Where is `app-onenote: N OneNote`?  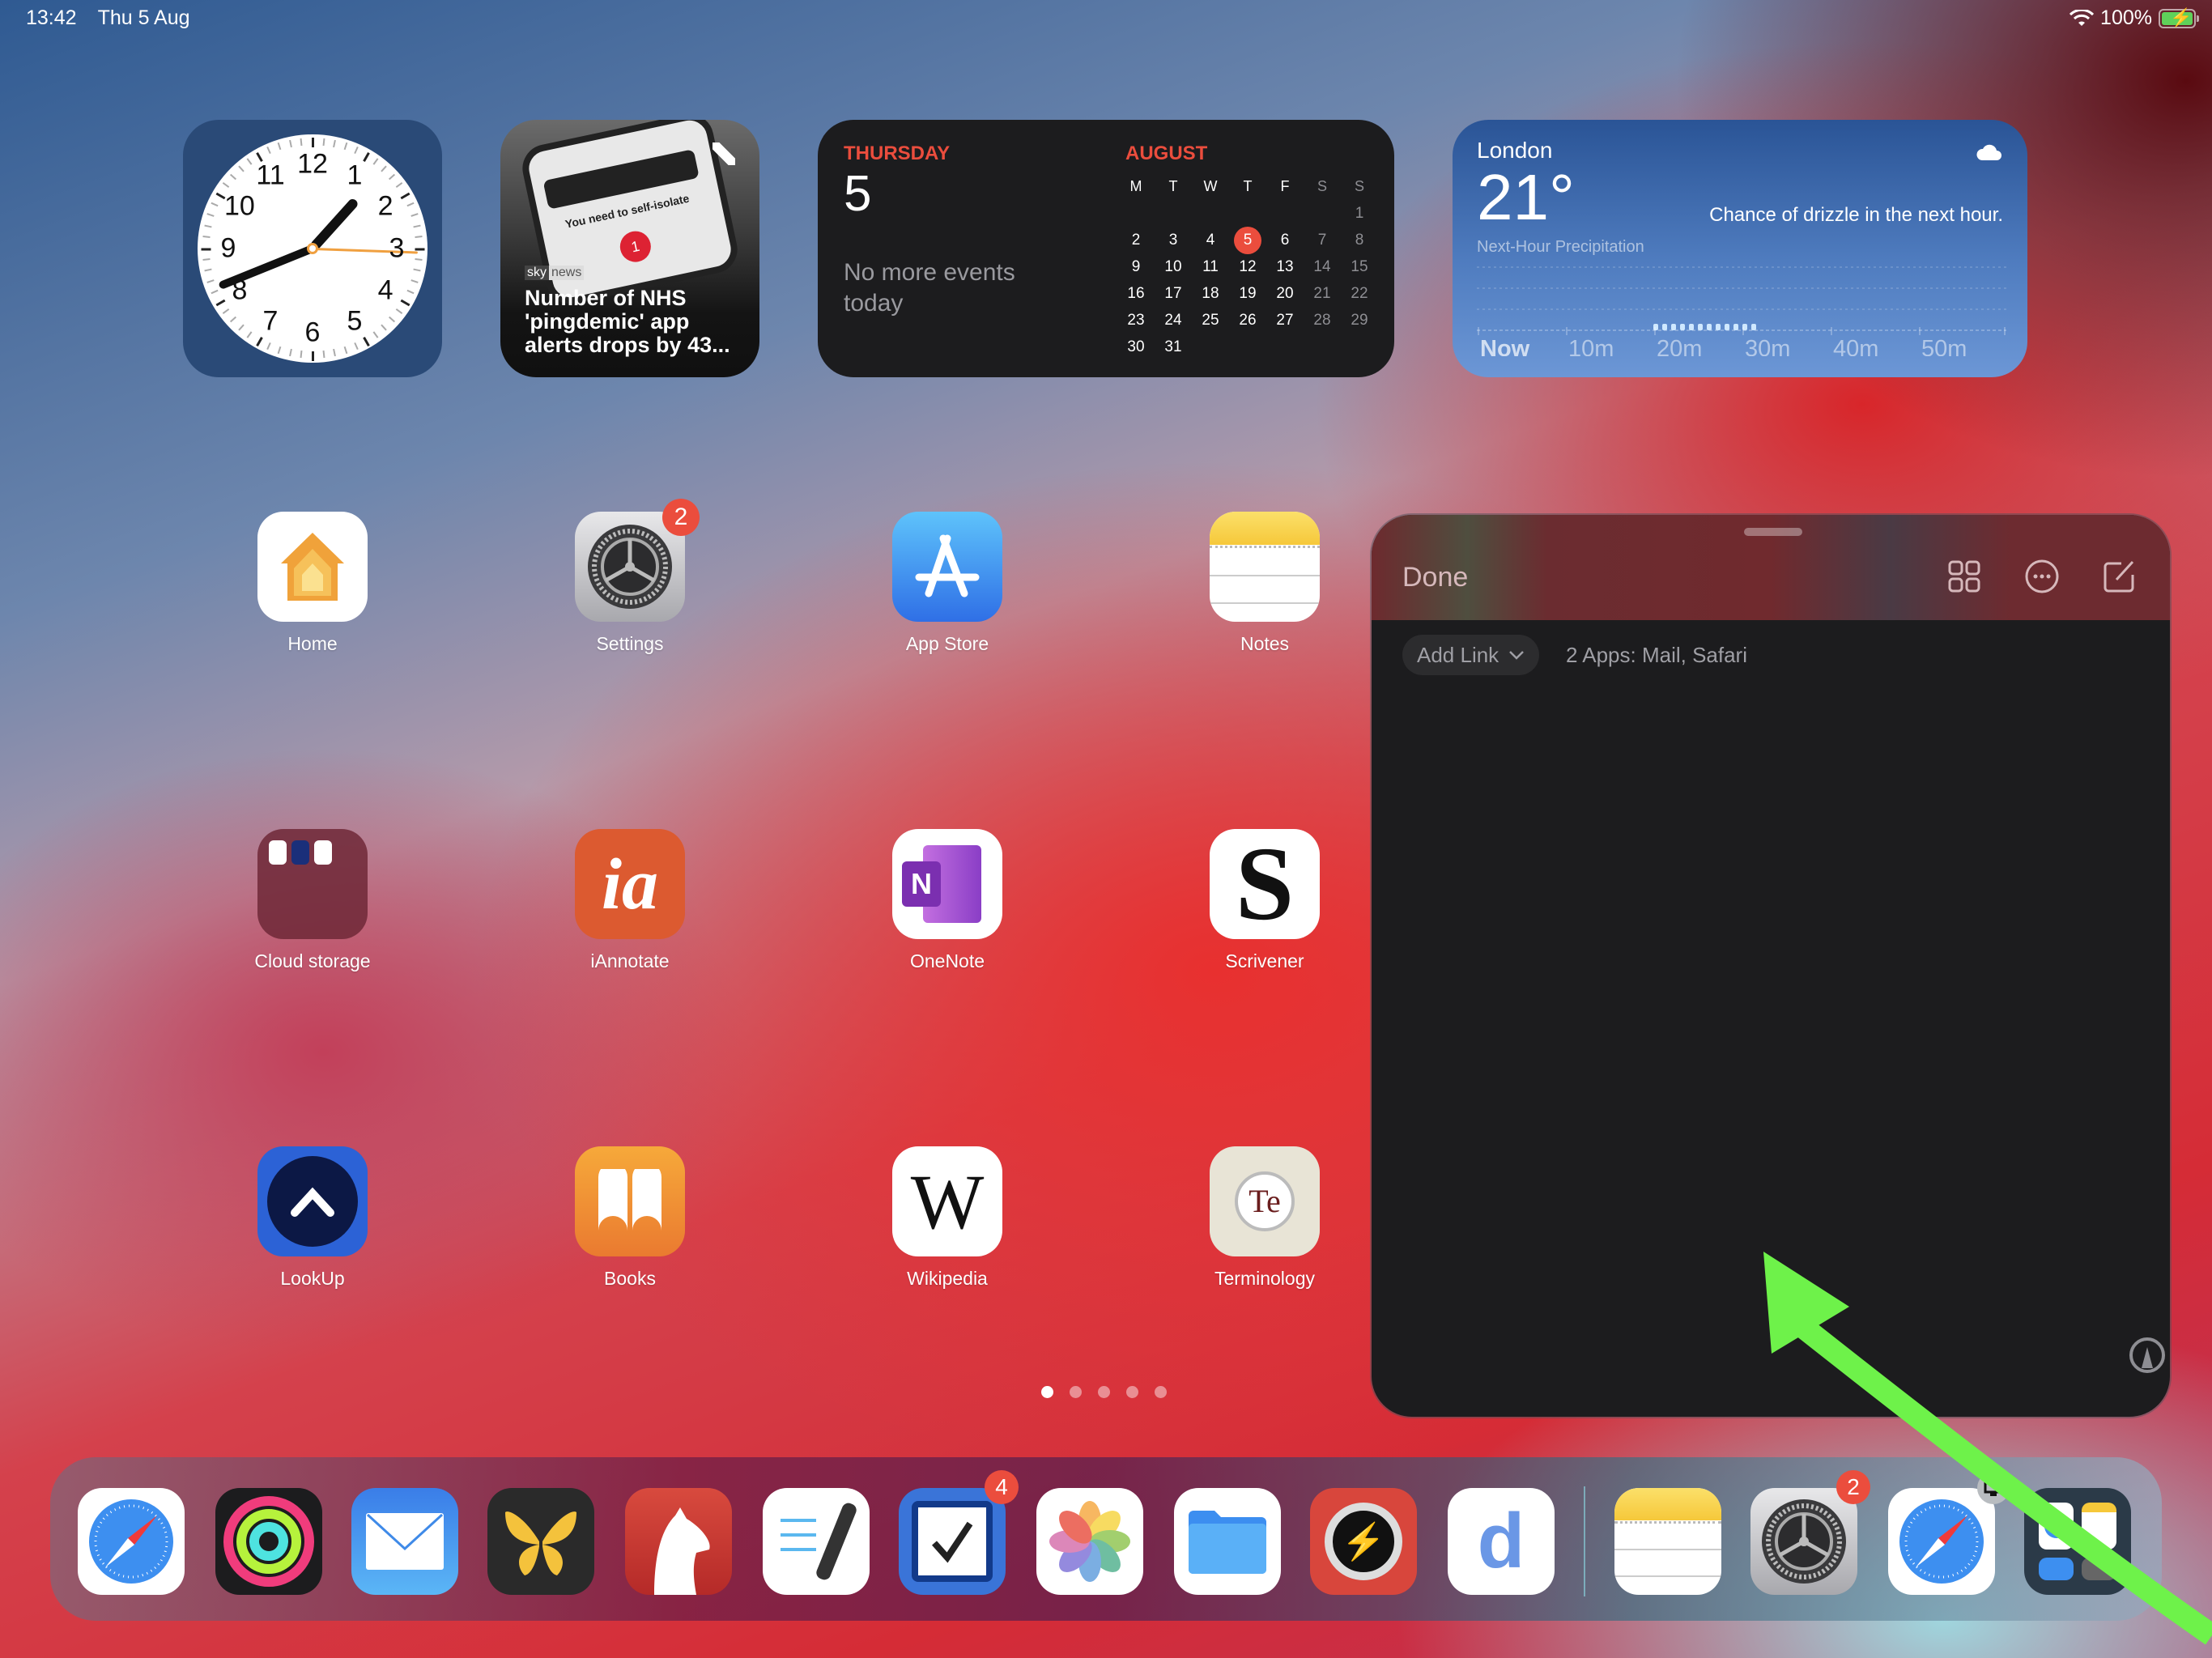 app-onenote: N OneNote is located at coordinates (948, 900).